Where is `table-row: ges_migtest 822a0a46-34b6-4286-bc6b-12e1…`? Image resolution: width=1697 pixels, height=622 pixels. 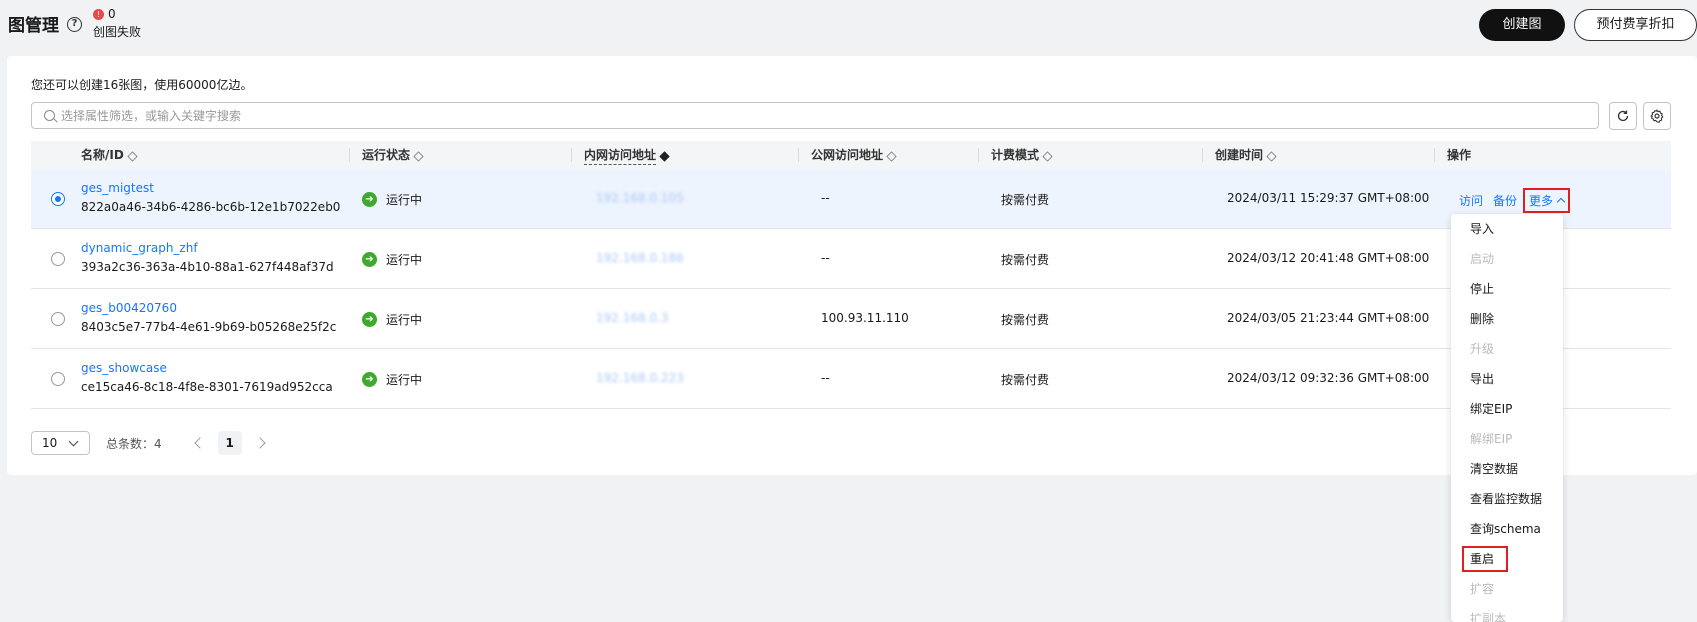 table-row: ges_migtest 822a0a46-34b6-4286-bc6b-12e1… is located at coordinates (851, 199).